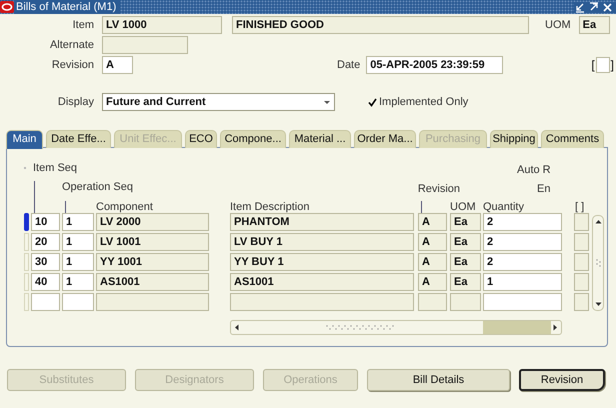 The image size is (616, 408). I want to click on column-heading: [ ], so click(579, 207).